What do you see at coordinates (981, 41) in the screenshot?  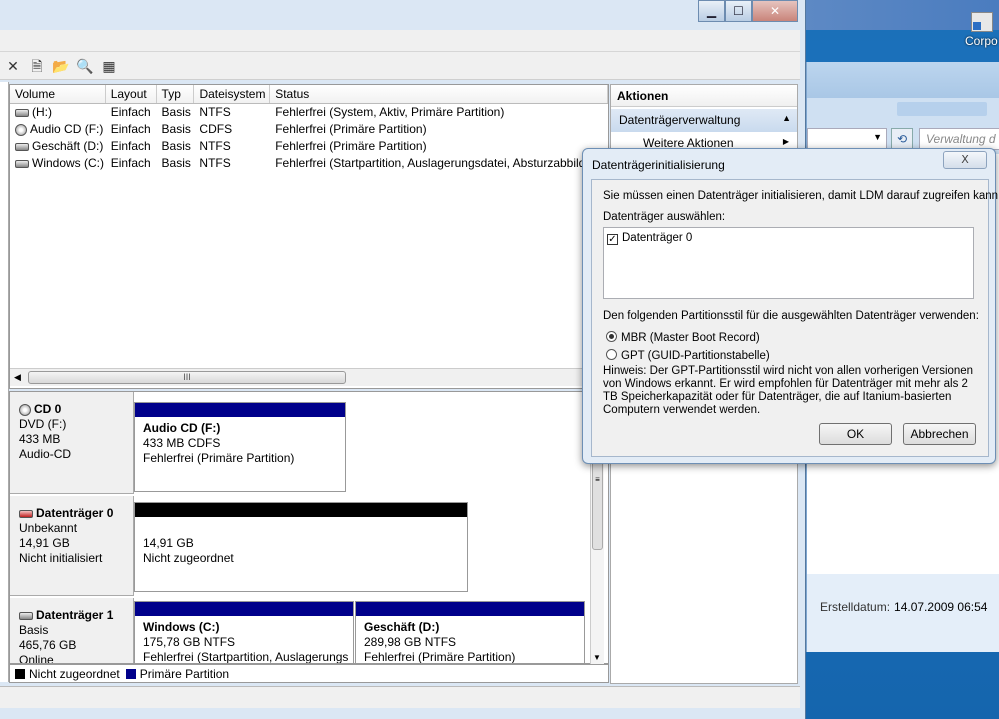 I see `desktop-shortcut-label: Corpo` at bounding box center [981, 41].